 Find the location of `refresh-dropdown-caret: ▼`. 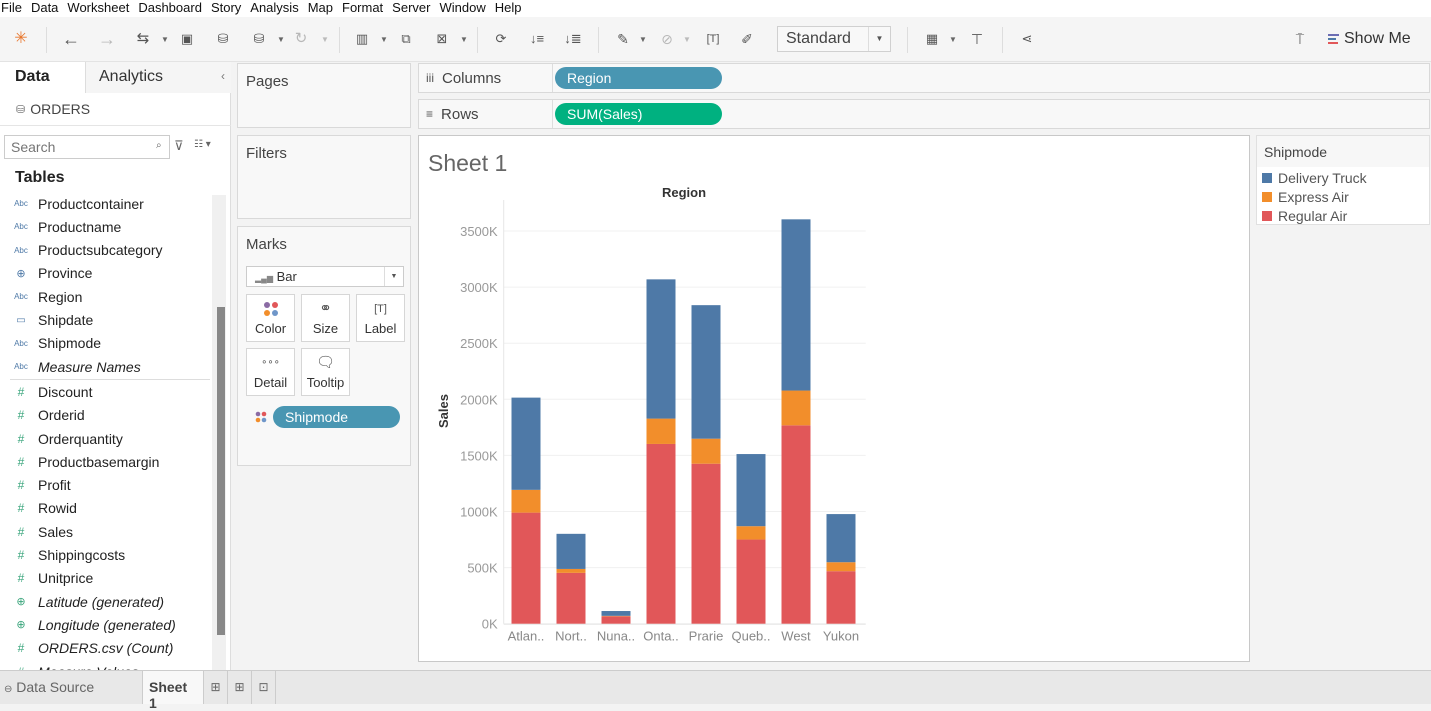

refresh-dropdown-caret: ▼ is located at coordinates (325, 40).